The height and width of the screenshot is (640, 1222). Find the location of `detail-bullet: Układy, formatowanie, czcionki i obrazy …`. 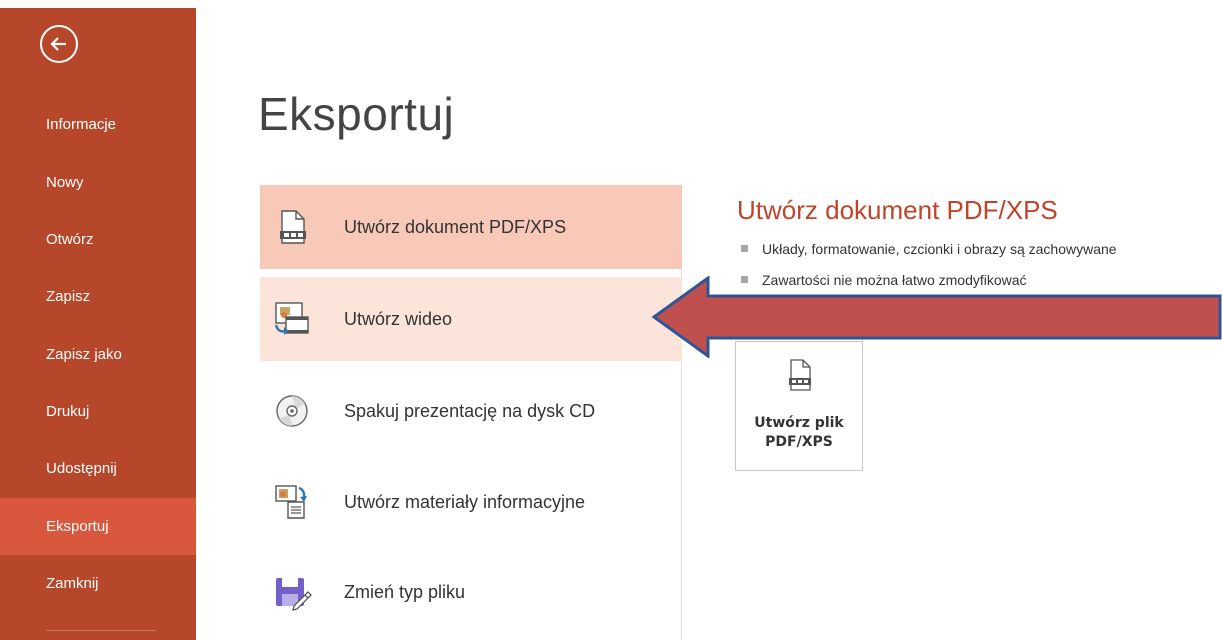

detail-bullet: Układy, formatowanie, czcionki i obrazy … is located at coordinates (929, 249).